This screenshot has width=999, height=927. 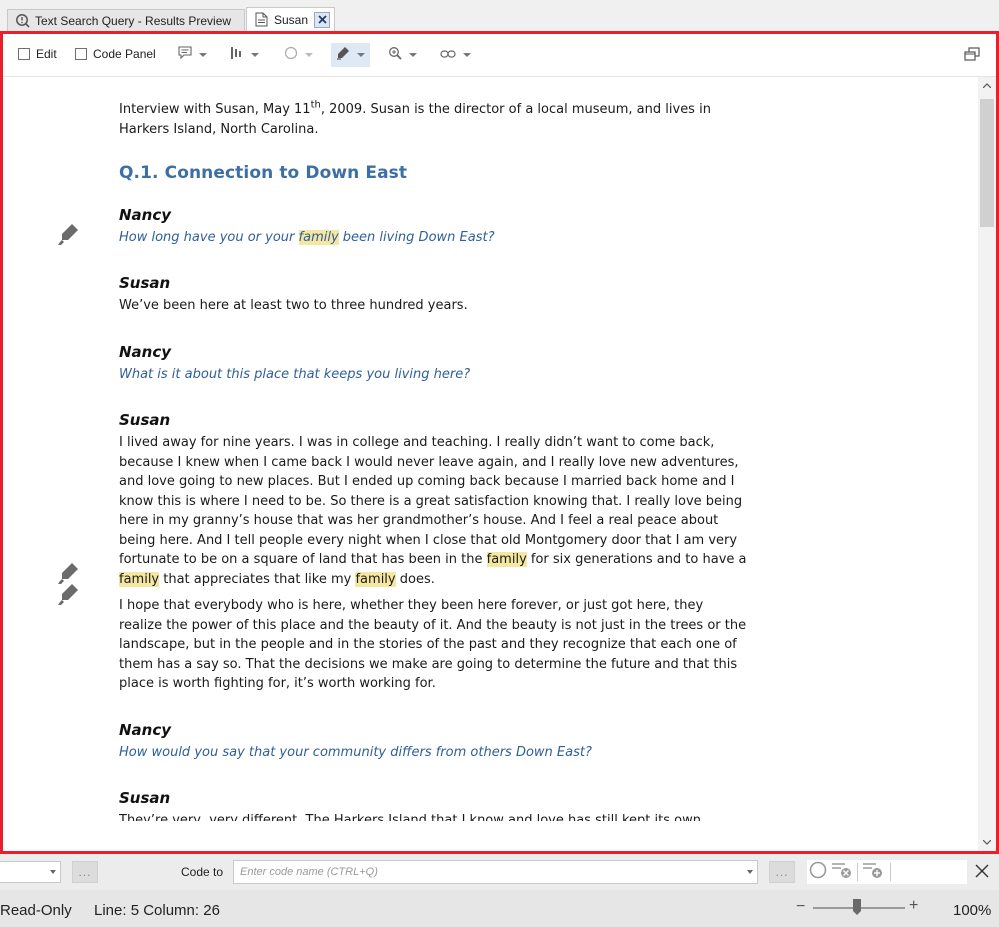 What do you see at coordinates (987, 85) in the screenshot?
I see `scroll-up-icon` at bounding box center [987, 85].